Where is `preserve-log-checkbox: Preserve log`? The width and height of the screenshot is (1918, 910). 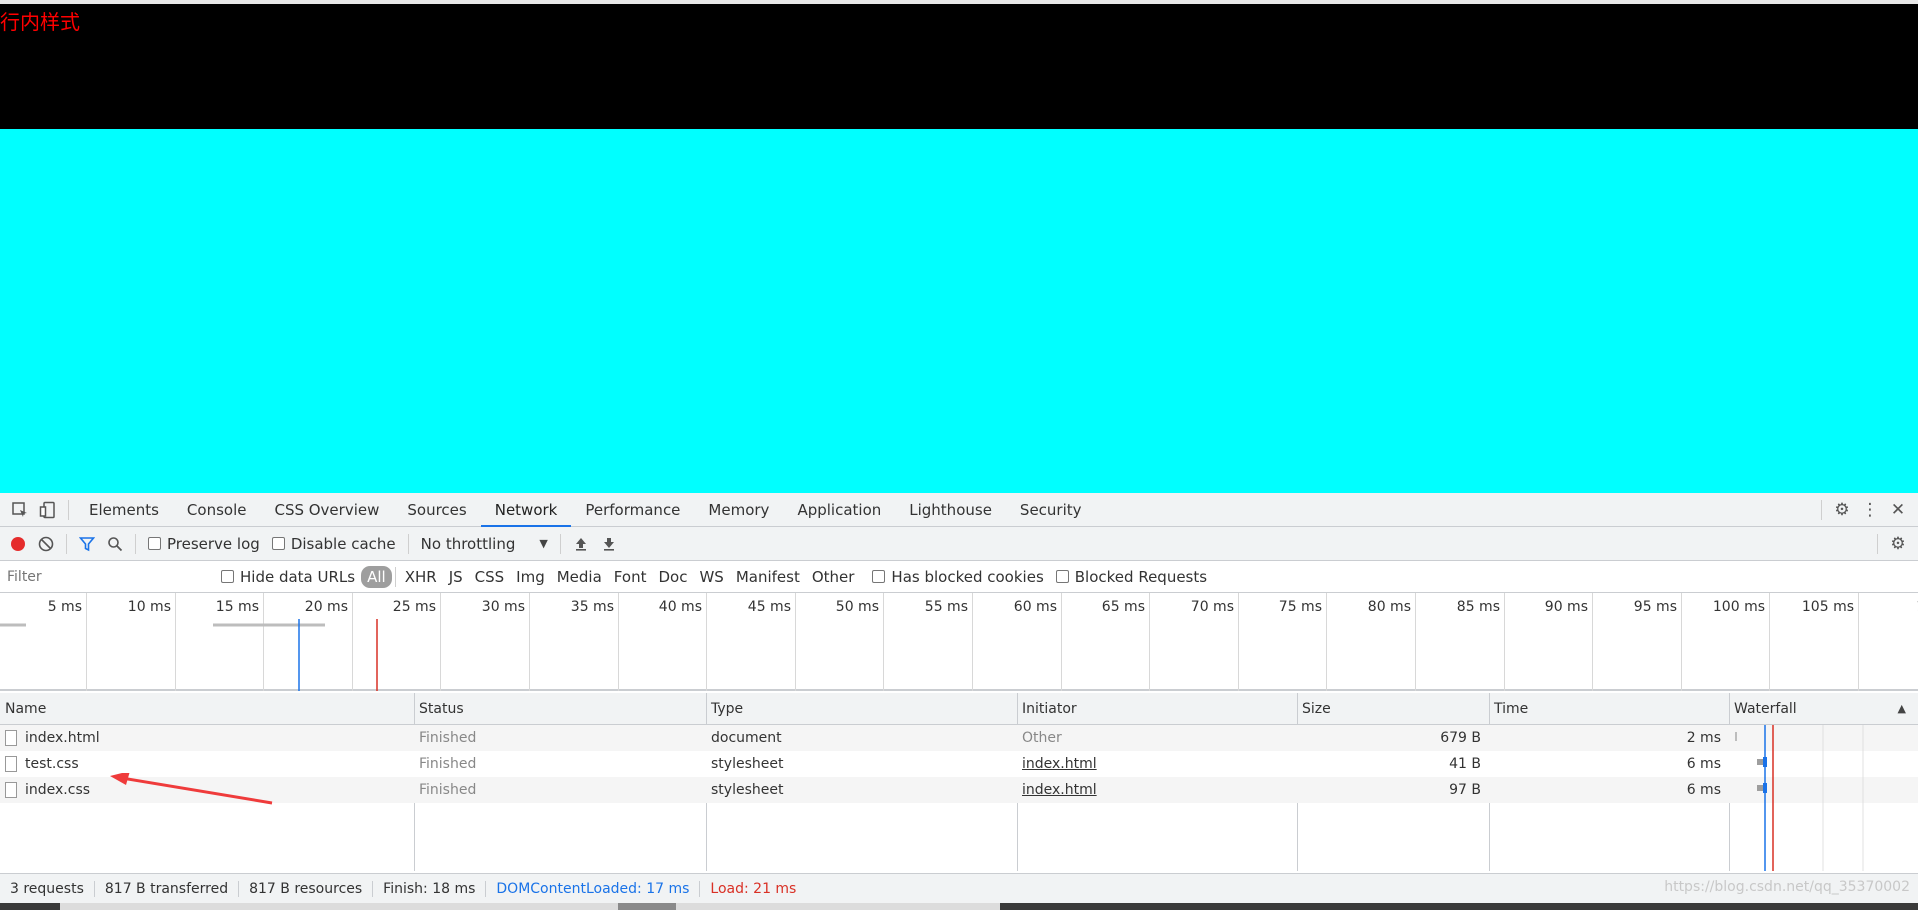
preserve-log-checkbox: Preserve log is located at coordinates (204, 544).